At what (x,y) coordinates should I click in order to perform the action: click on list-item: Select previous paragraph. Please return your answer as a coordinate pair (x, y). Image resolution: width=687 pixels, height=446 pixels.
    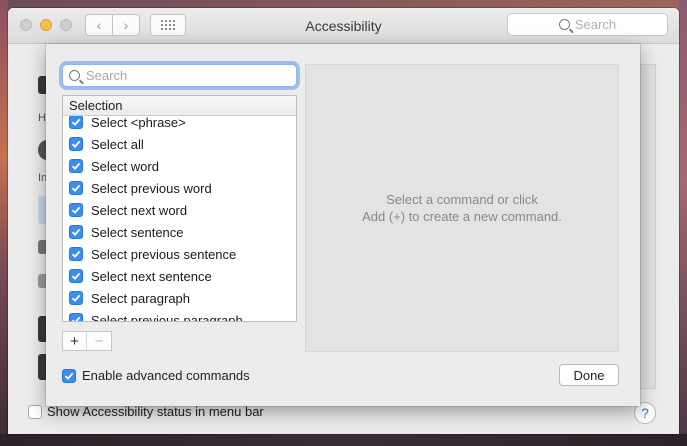
    Looking at the image, I should click on (179, 315).